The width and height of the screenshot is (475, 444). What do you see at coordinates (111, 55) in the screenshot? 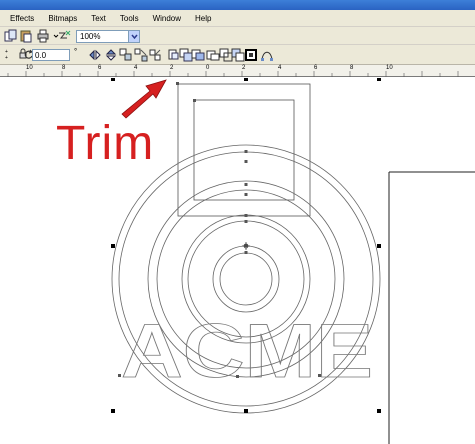
I see `mirror-vertical-icon` at bounding box center [111, 55].